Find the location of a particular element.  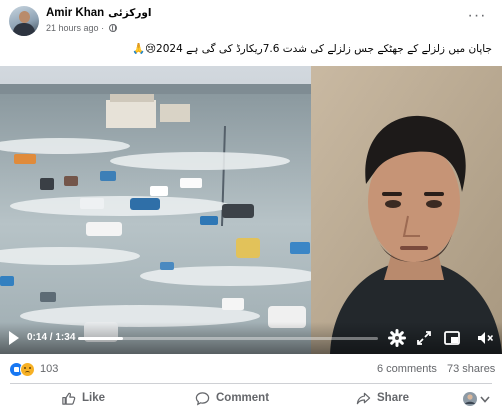

author-name: Amir Khan is located at coordinates (75, 13).